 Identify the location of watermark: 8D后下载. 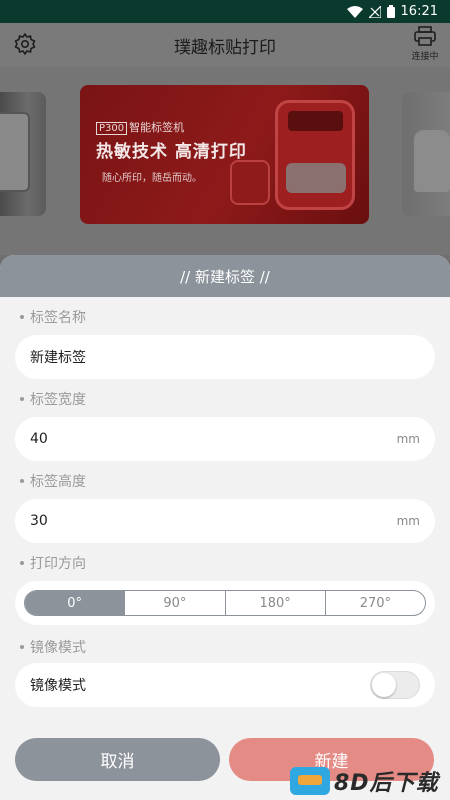
(364, 781).